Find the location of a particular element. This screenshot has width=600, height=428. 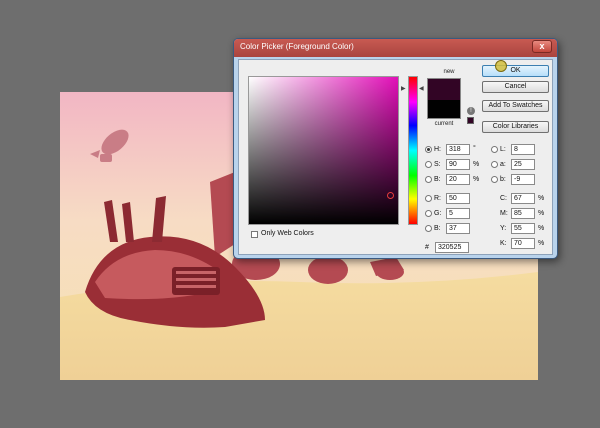

a-channel-radio is located at coordinates (494, 164).